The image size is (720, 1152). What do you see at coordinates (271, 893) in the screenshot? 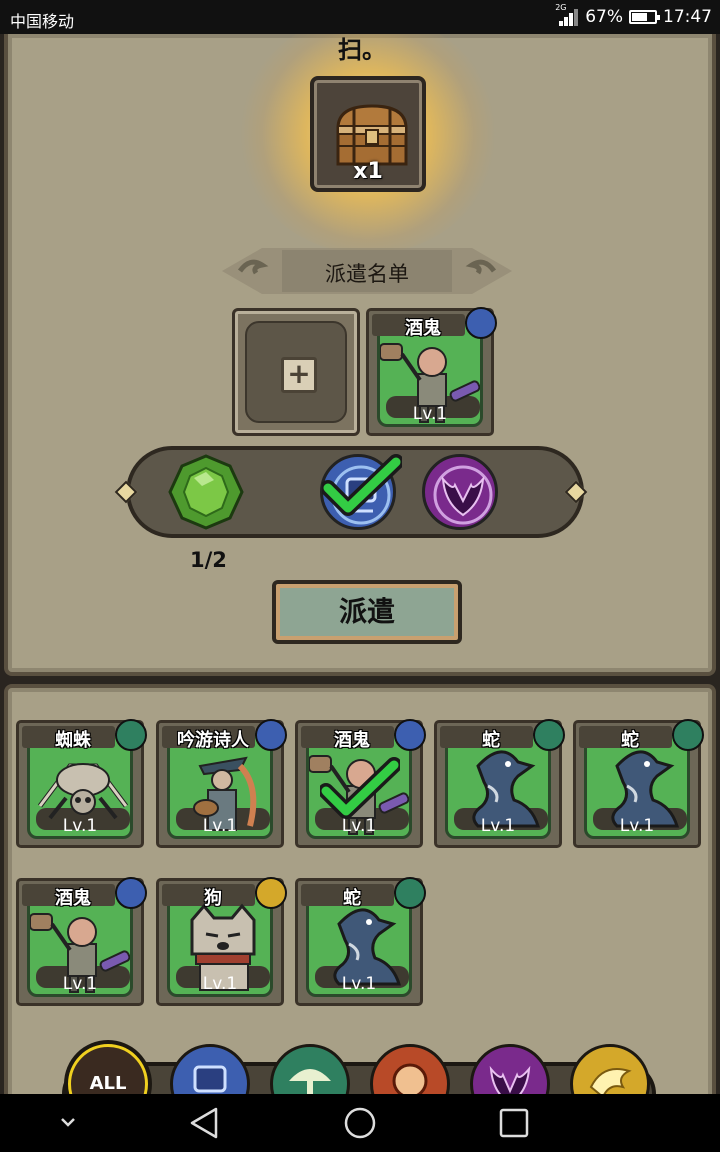
I see `gold-faction-icon` at bounding box center [271, 893].